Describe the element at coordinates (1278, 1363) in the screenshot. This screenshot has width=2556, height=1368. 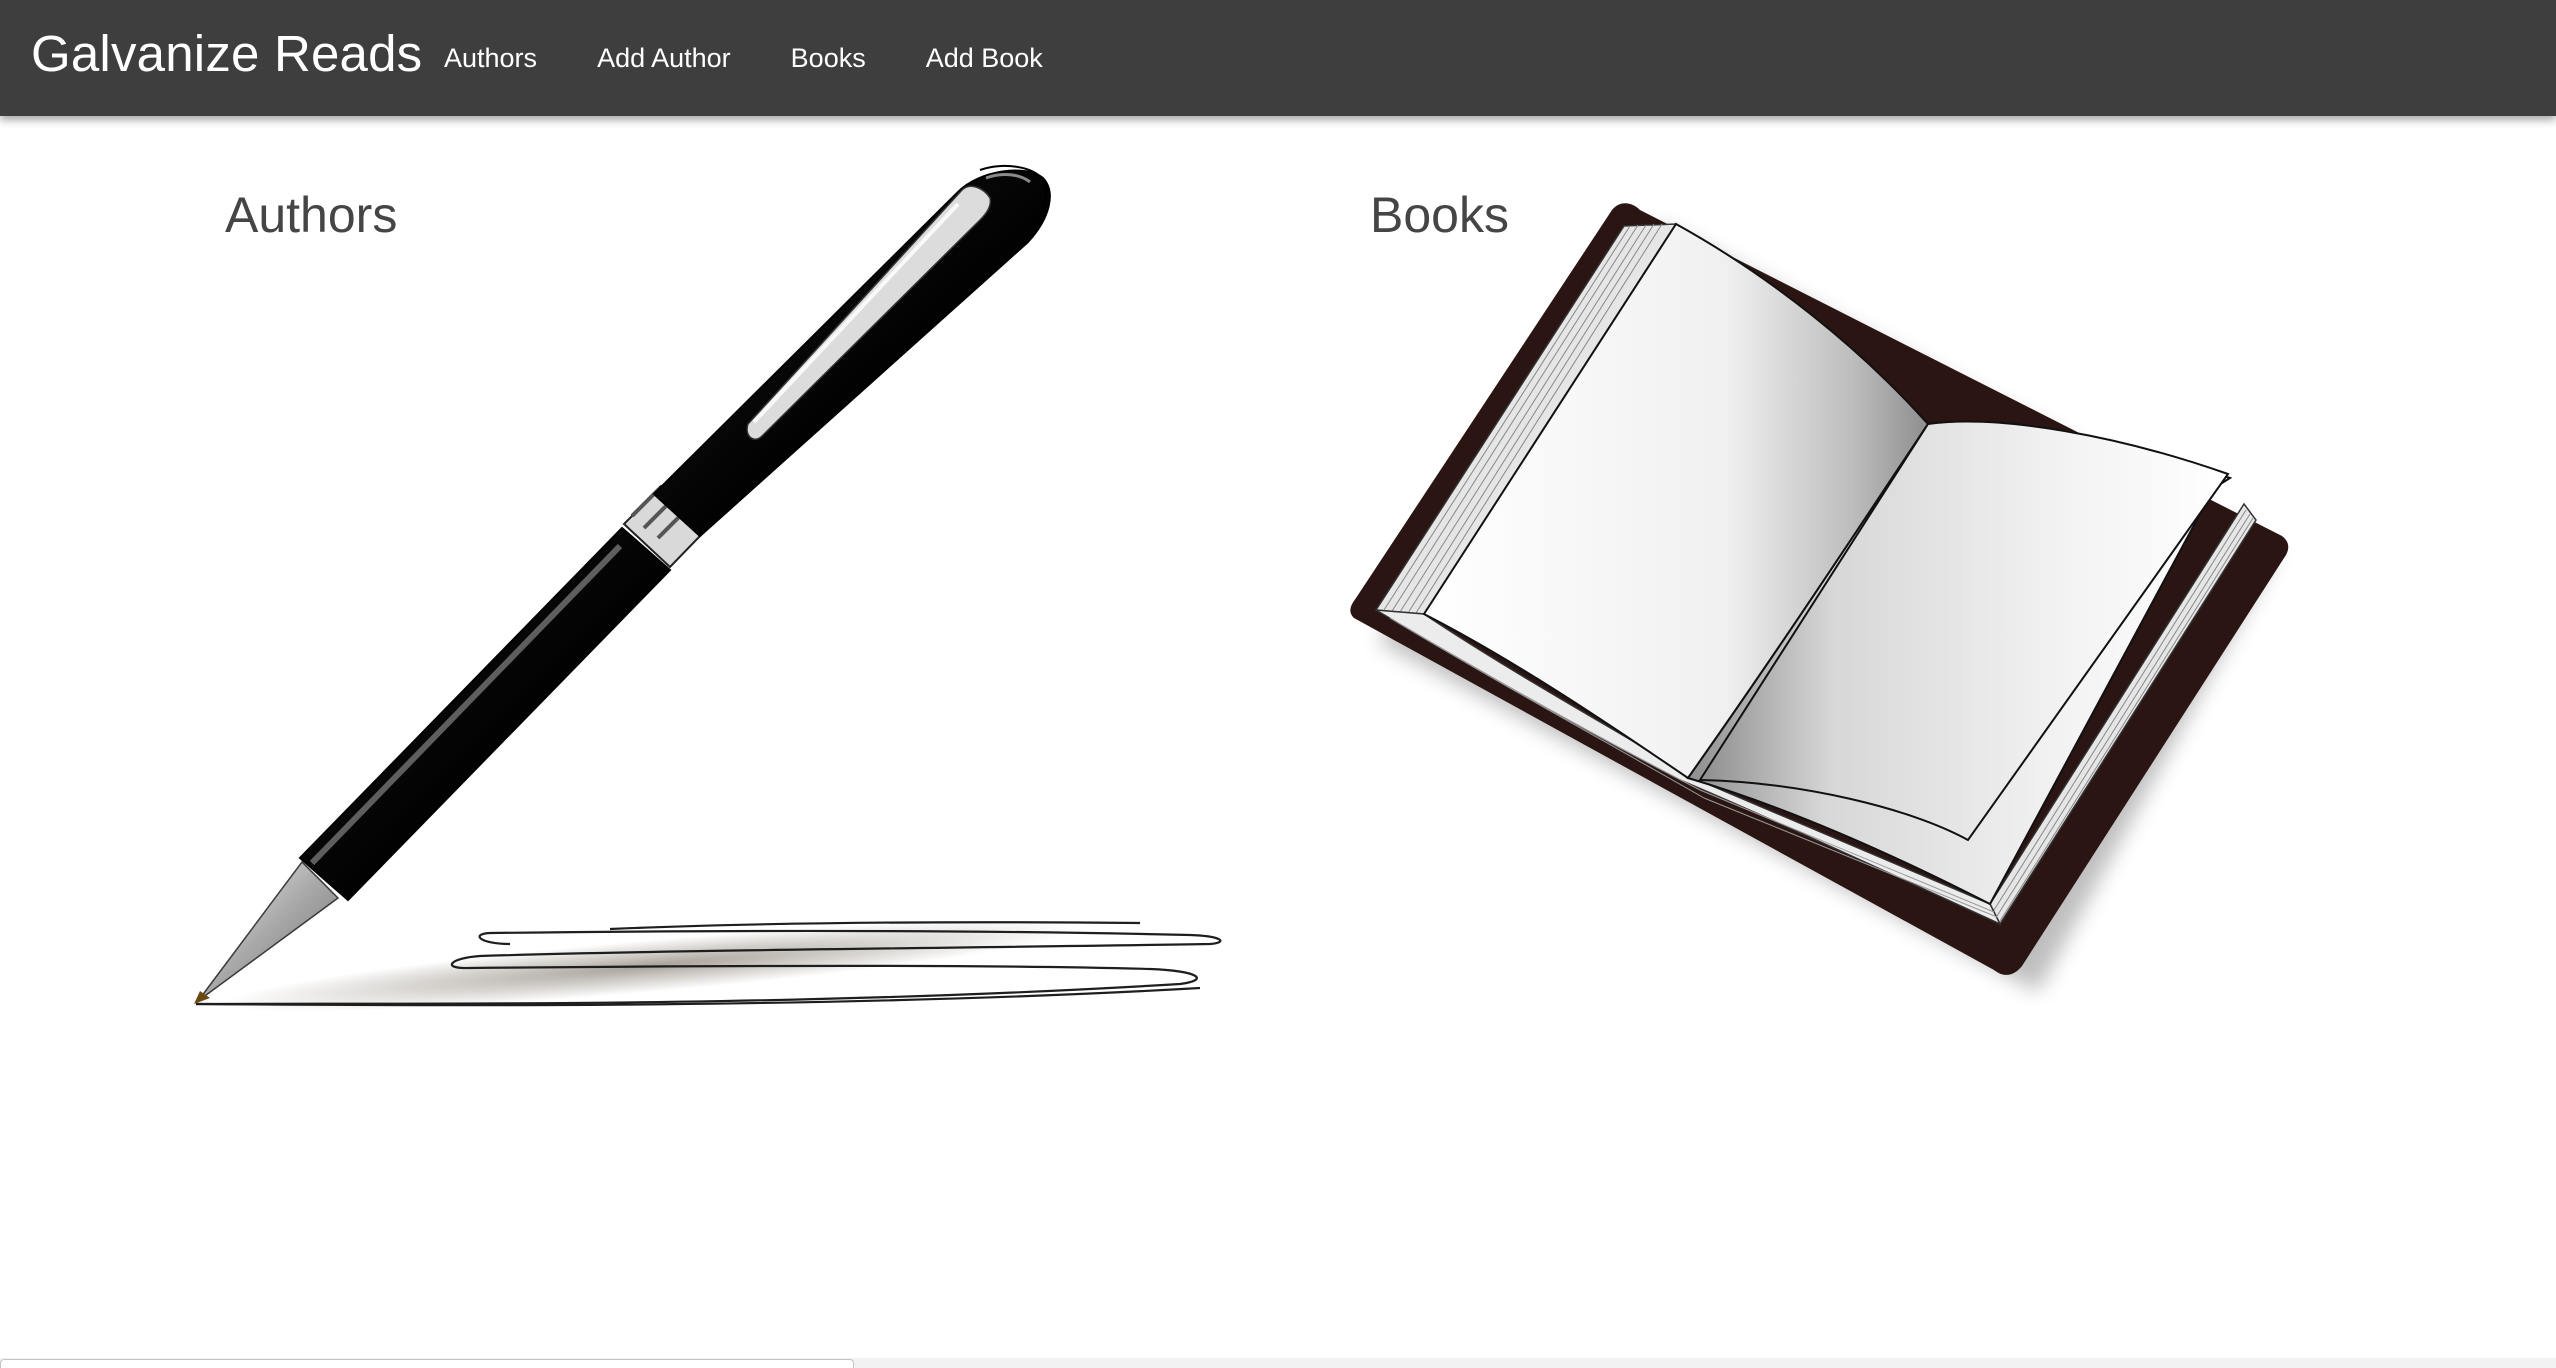
I see `horizontal-scrollbar` at that location.